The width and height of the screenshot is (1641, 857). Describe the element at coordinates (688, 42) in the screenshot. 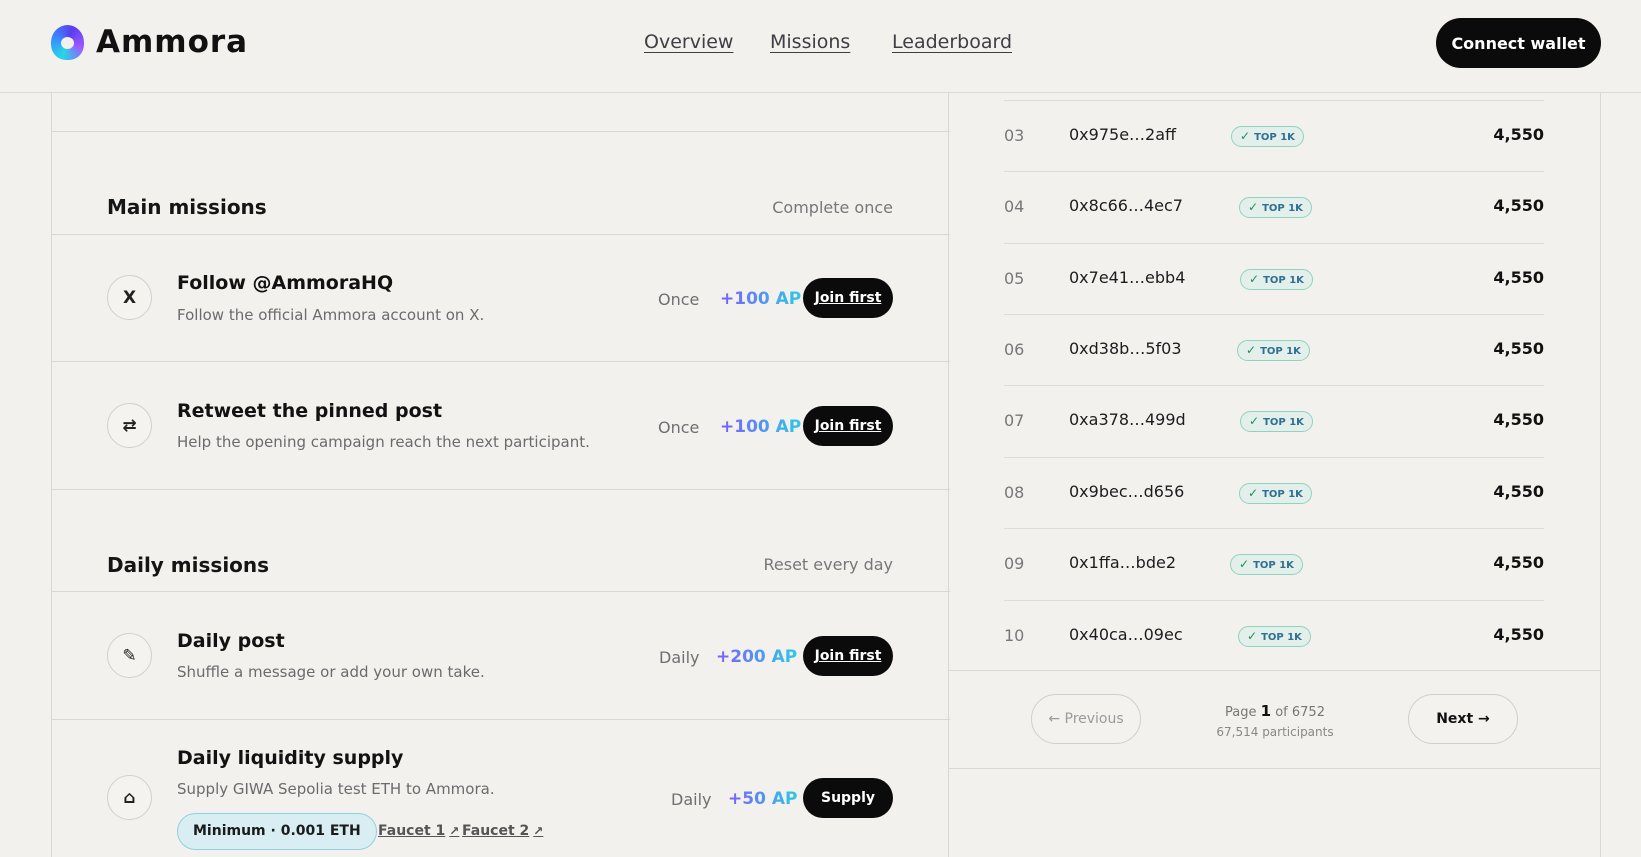

I see `nav-overview: Overview` at that location.